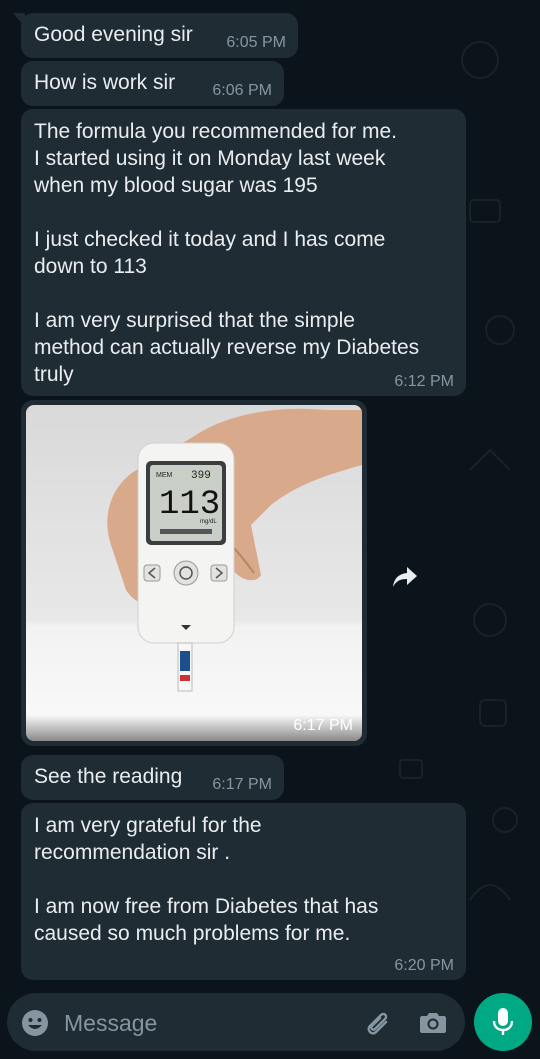  Describe the element at coordinates (201, 476) in the screenshot. I see `meter-top-value: 399` at that location.